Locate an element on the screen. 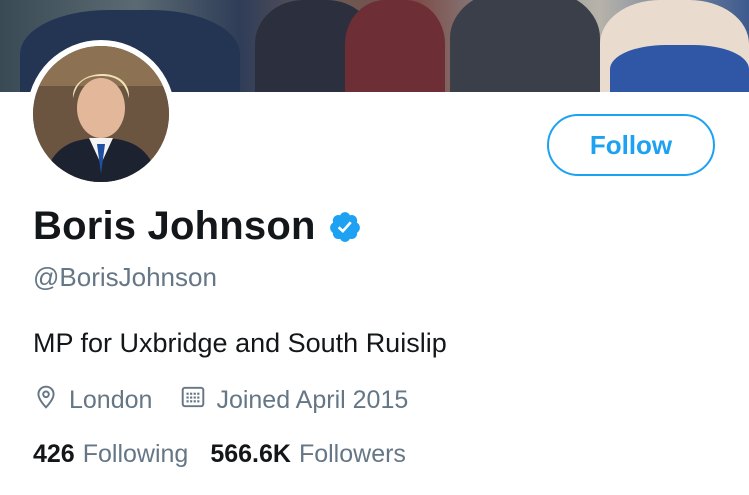 Image resolution: width=749 pixels, height=495 pixels. location-pin-icon is located at coordinates (51, 400).